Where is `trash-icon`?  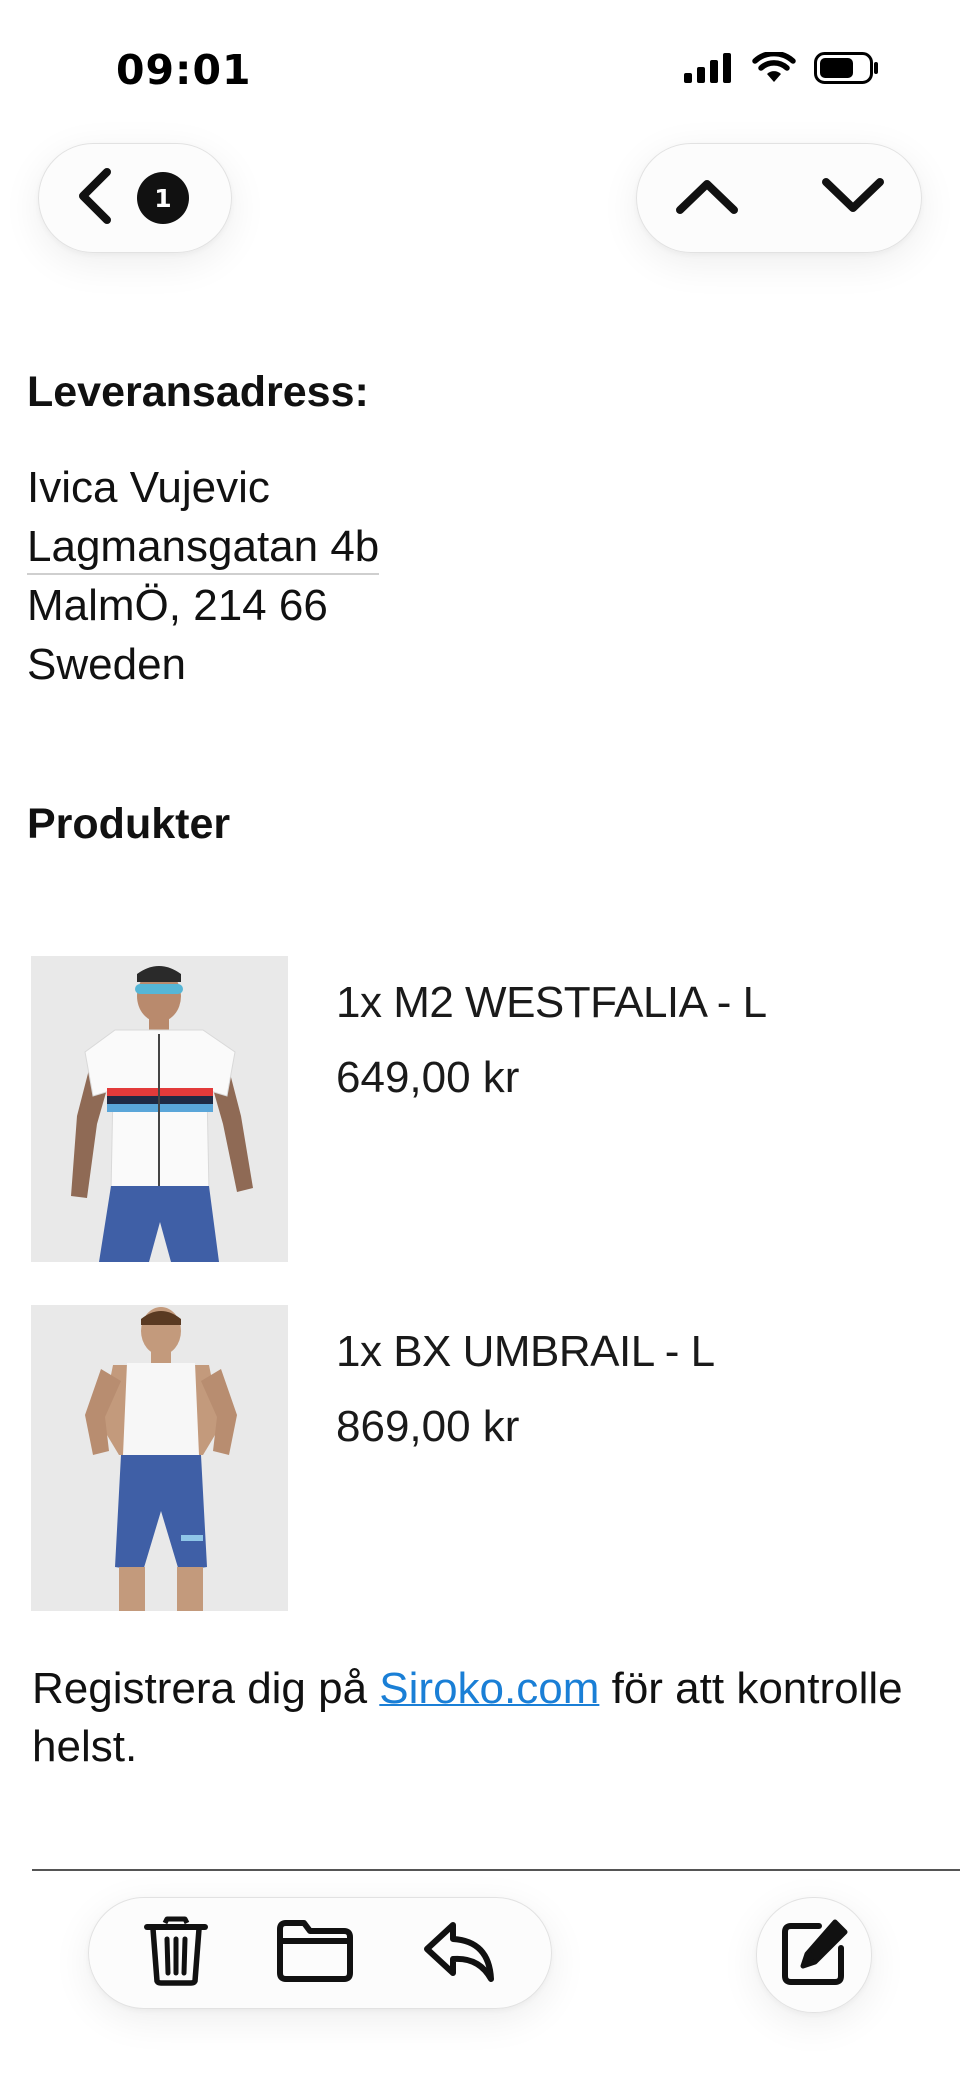 trash-icon is located at coordinates (176, 1953).